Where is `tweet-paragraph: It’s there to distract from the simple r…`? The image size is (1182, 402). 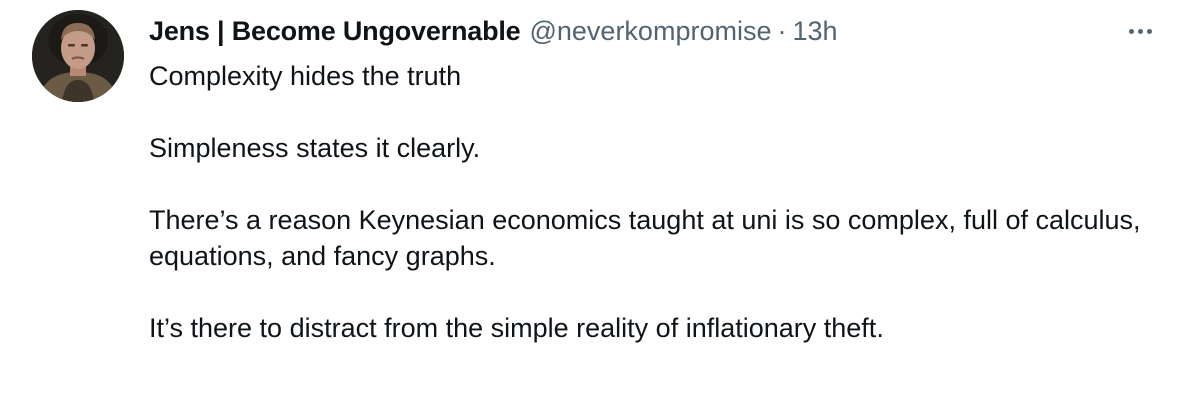
tweet-paragraph: It’s there to distract from the simple r… is located at coordinates (516, 328).